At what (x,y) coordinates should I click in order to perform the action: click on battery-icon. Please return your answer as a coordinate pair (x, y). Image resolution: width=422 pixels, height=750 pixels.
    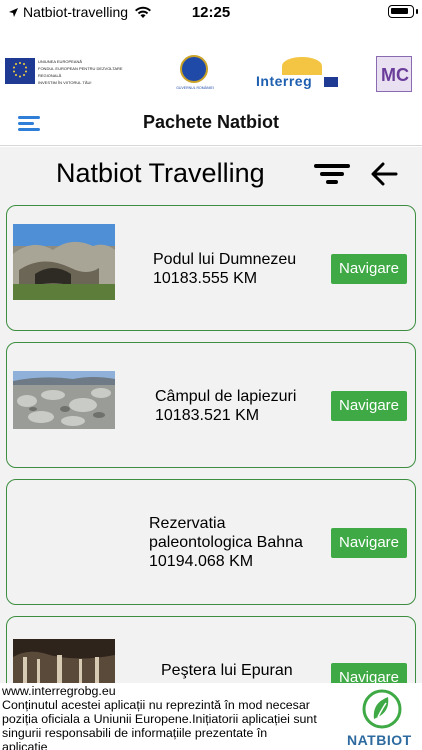
    Looking at the image, I should click on (403, 11).